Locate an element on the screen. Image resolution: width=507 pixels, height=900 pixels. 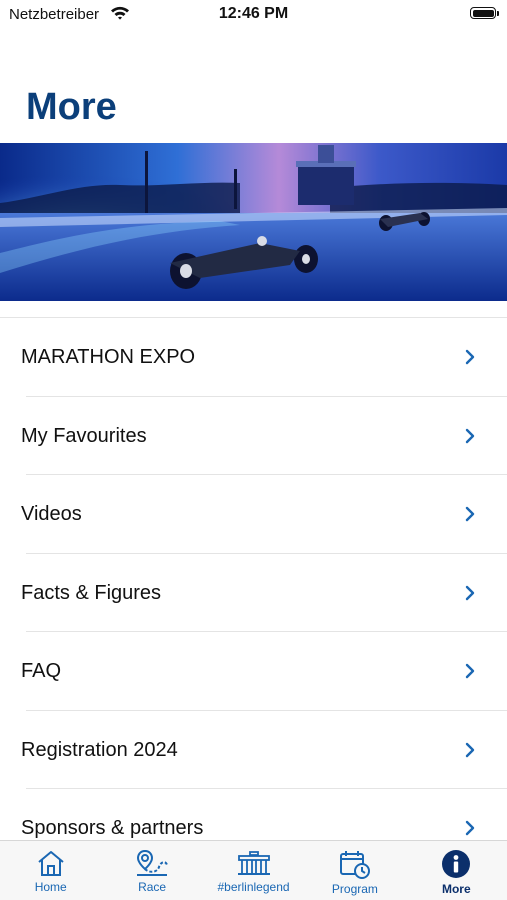
tab-label: Program is located at coordinates (354, 889).